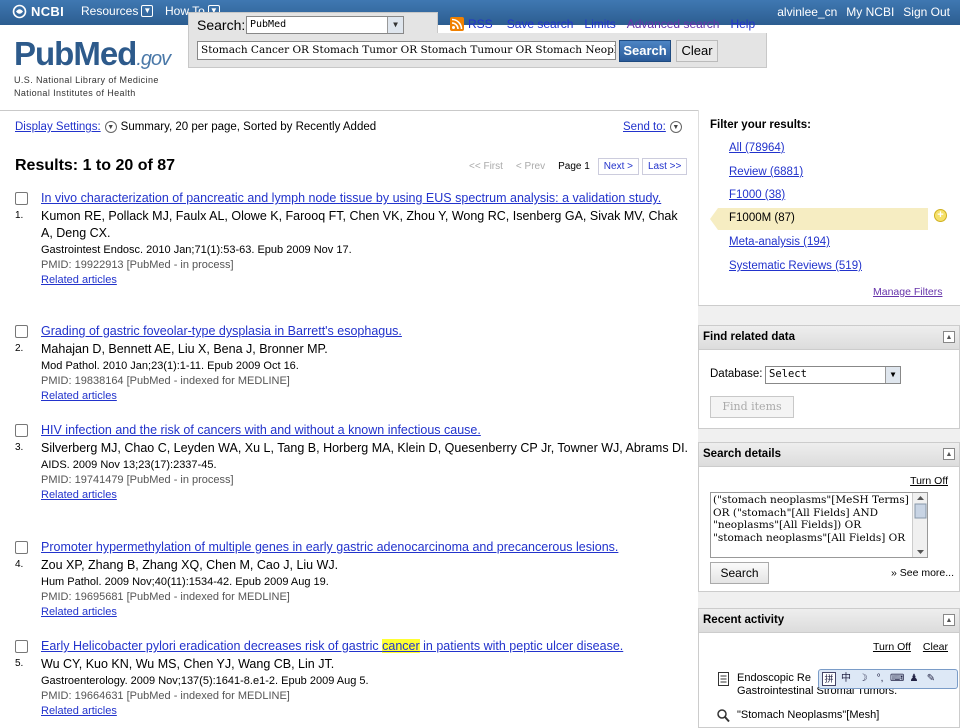  Describe the element at coordinates (457, 24) in the screenshot. I see `rss-icon` at that location.